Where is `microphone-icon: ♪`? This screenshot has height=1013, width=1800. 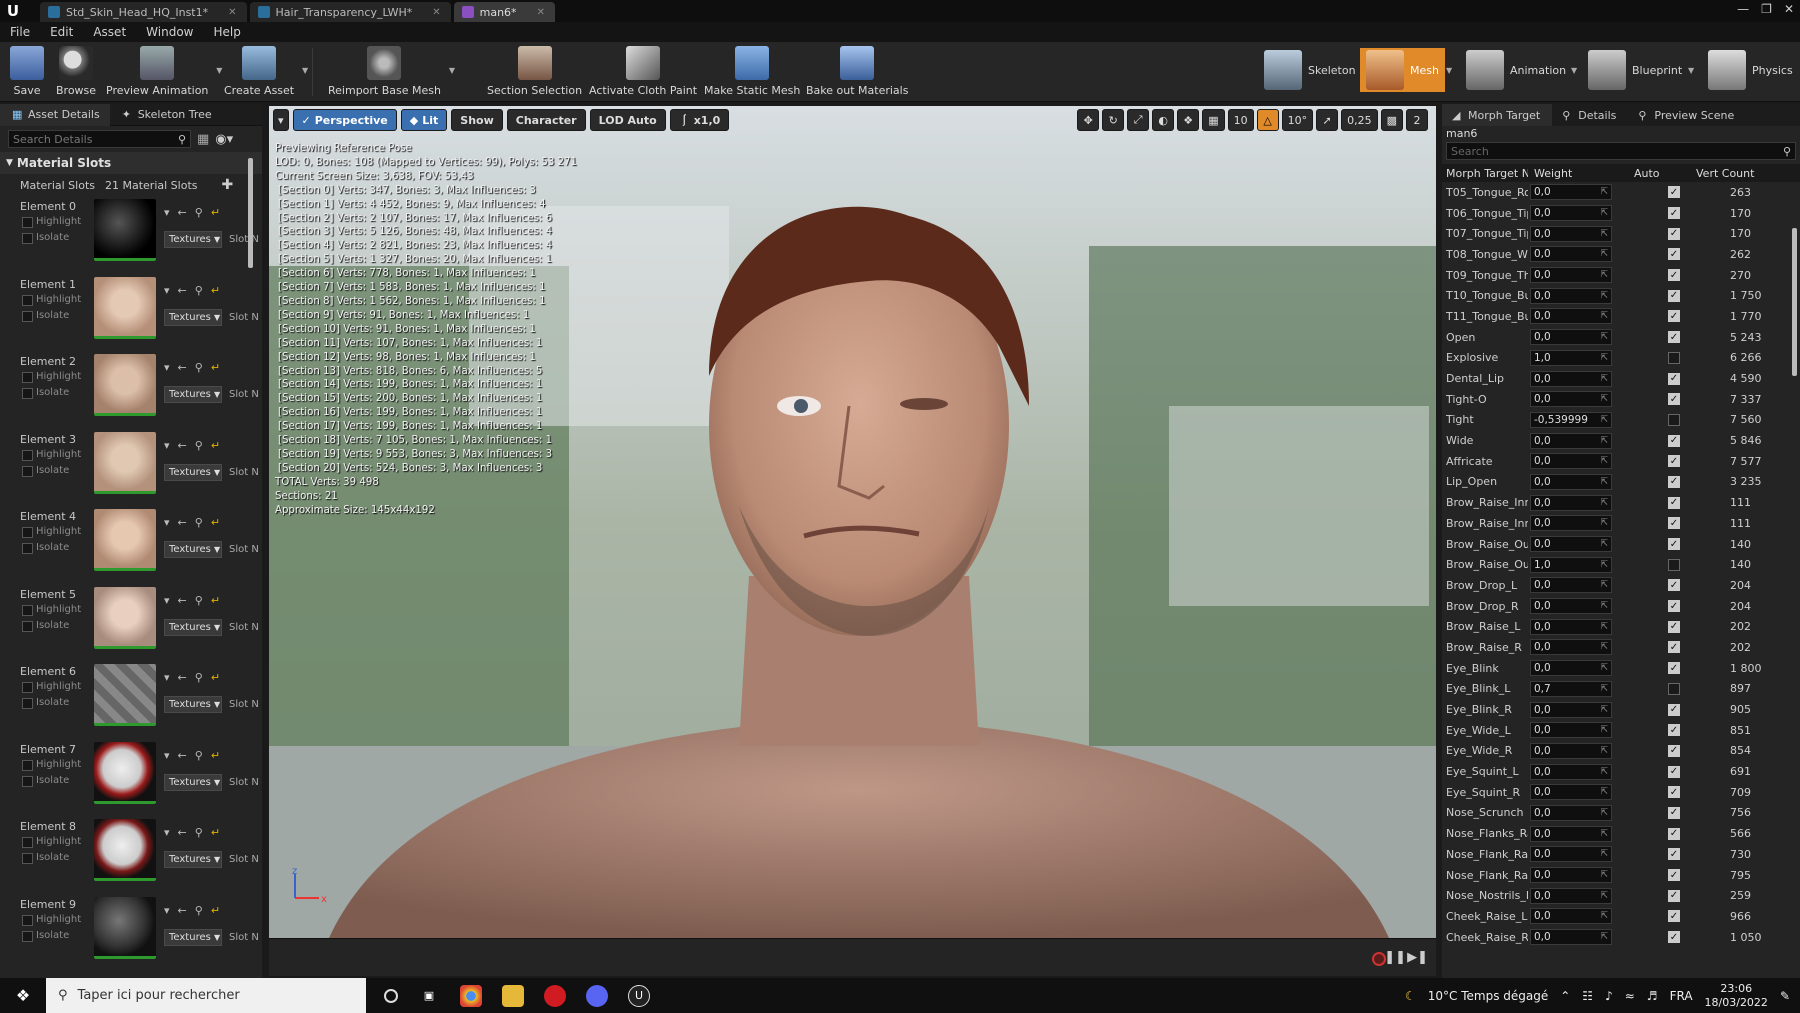
microphone-icon: ♪ is located at coordinates (1609, 996).